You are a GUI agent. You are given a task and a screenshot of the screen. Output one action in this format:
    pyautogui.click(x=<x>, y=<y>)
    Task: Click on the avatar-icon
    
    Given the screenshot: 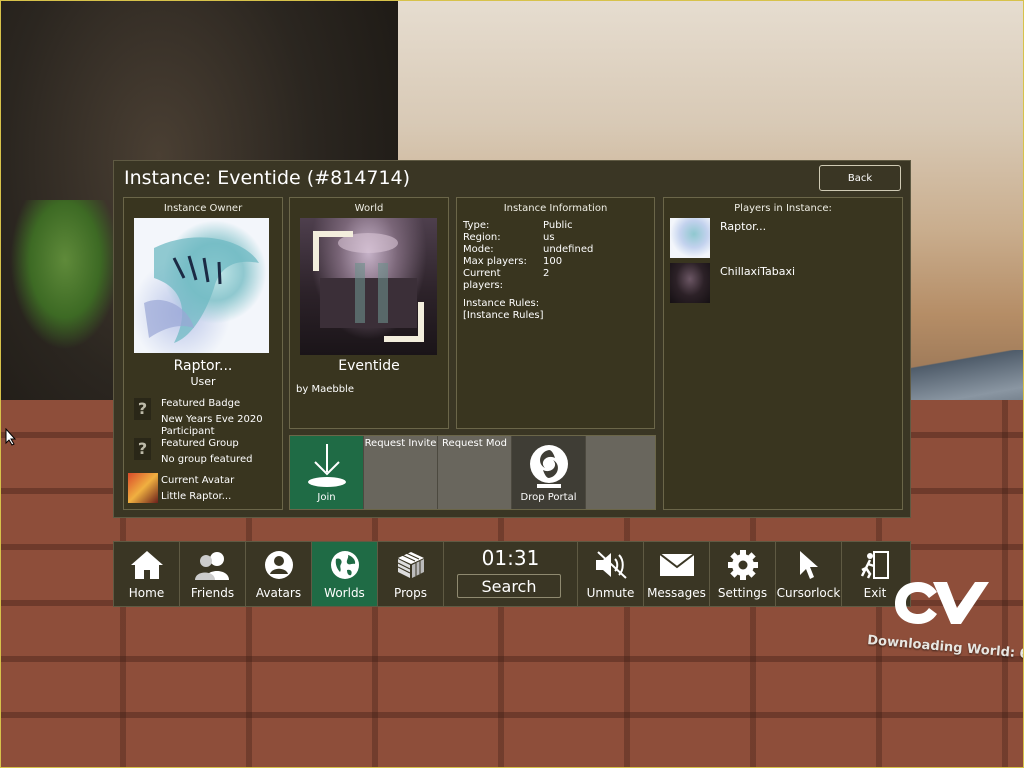 What is the action you would take?
    pyautogui.click(x=278, y=565)
    